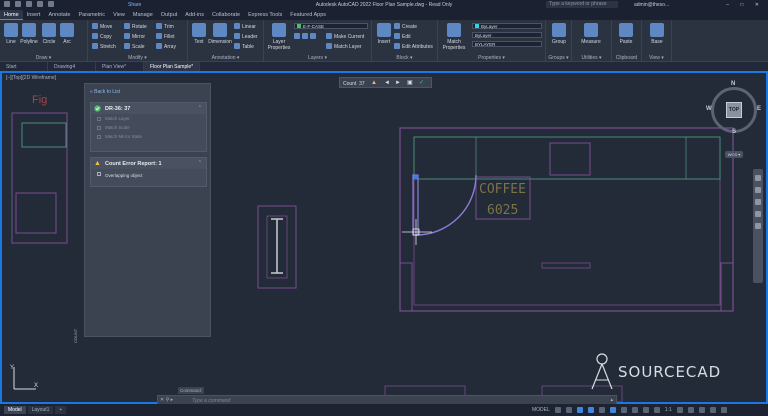 The width and height of the screenshot is (768, 416). I want to click on error-item: Overlapping object, so click(148, 176).